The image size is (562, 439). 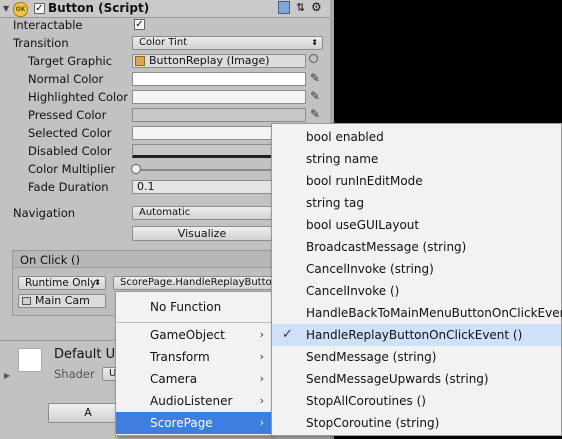 I want to click on event-object-field: Main Cam, so click(x=62, y=301).